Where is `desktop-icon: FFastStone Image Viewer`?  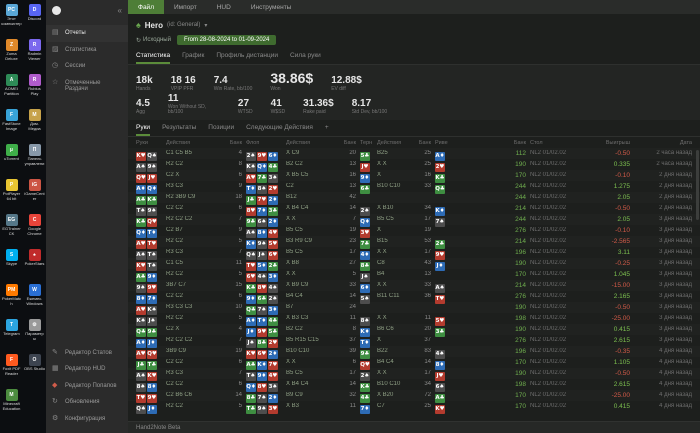
desktop-icon: FFastStone Image Viewer is located at coordinates (11, 124).